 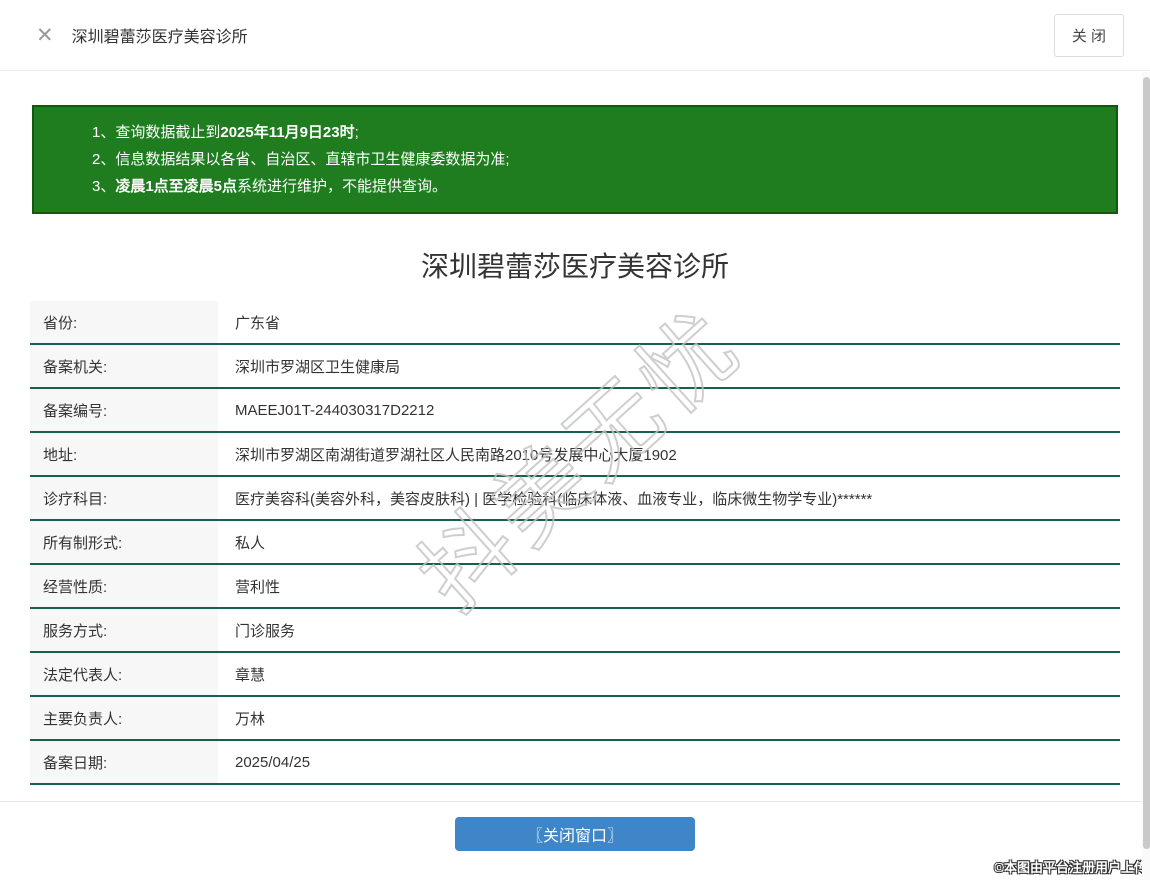 What do you see at coordinates (250, 719) in the screenshot?
I see `row-value: 万林` at bounding box center [250, 719].